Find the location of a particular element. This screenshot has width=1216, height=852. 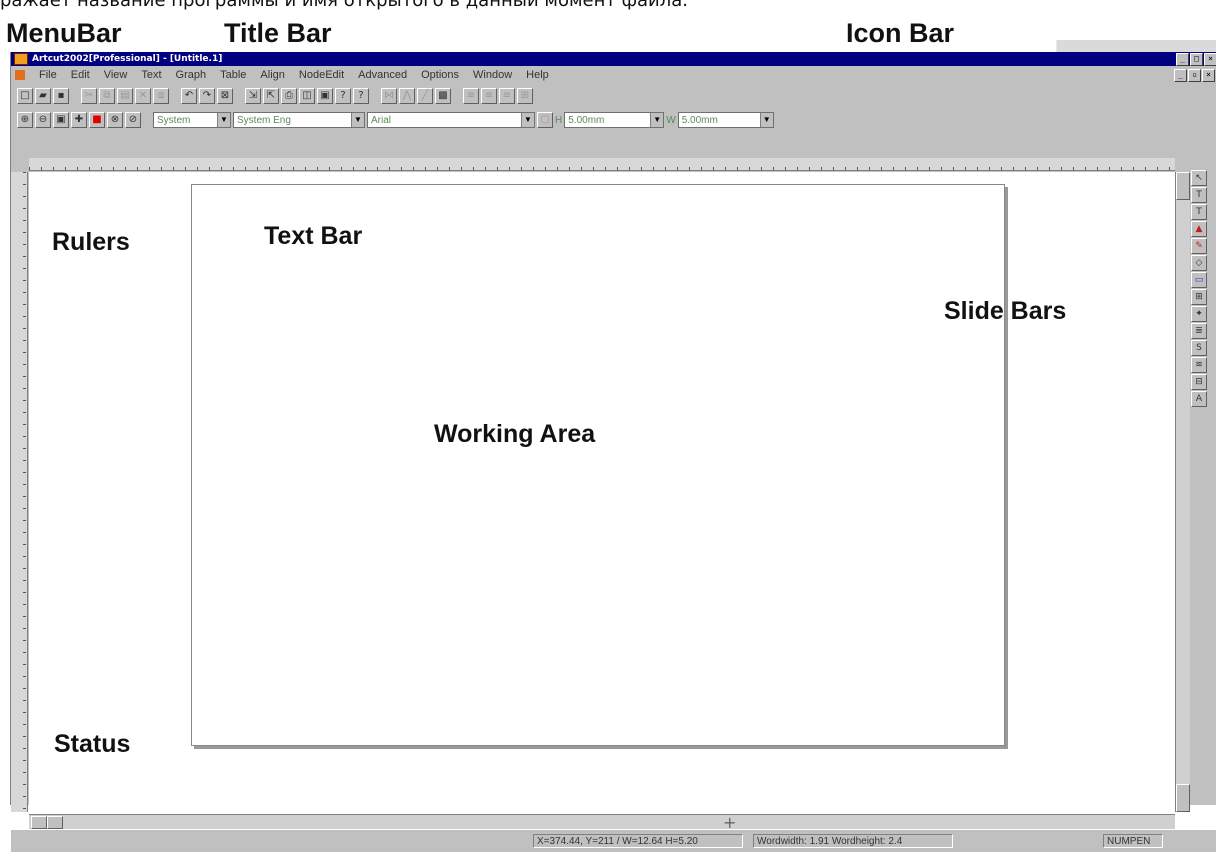

align-center-icon: ≡ is located at coordinates (489, 96).